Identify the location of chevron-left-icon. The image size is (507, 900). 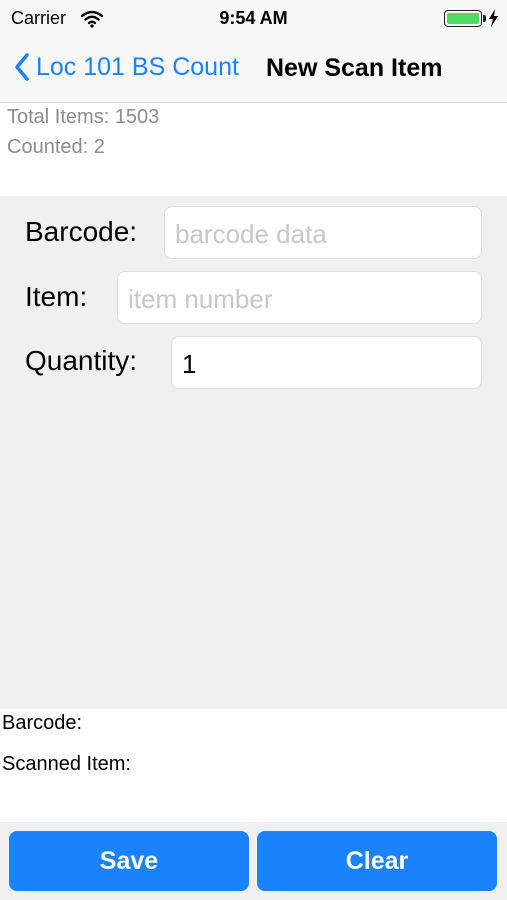
(22, 67).